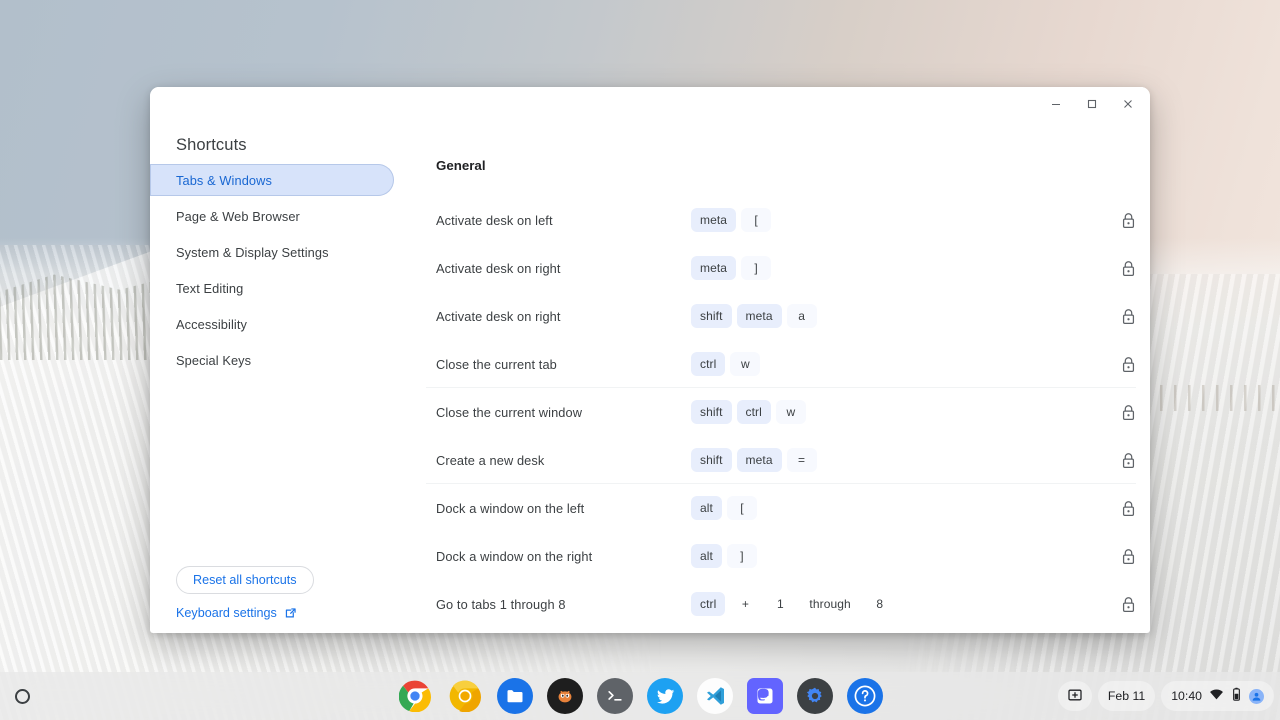 The width and height of the screenshot is (1280, 720). What do you see at coordinates (898, 268) in the screenshot?
I see `shortcut-keys: meta]` at bounding box center [898, 268].